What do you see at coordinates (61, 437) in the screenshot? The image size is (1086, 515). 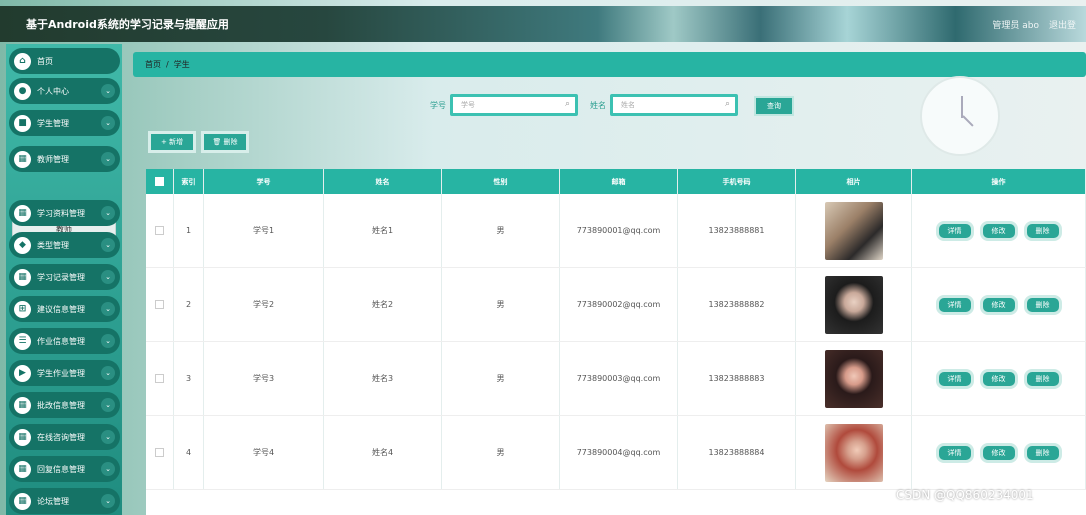 I see `sidebar-item-label: 在线咨询管理` at bounding box center [61, 437].